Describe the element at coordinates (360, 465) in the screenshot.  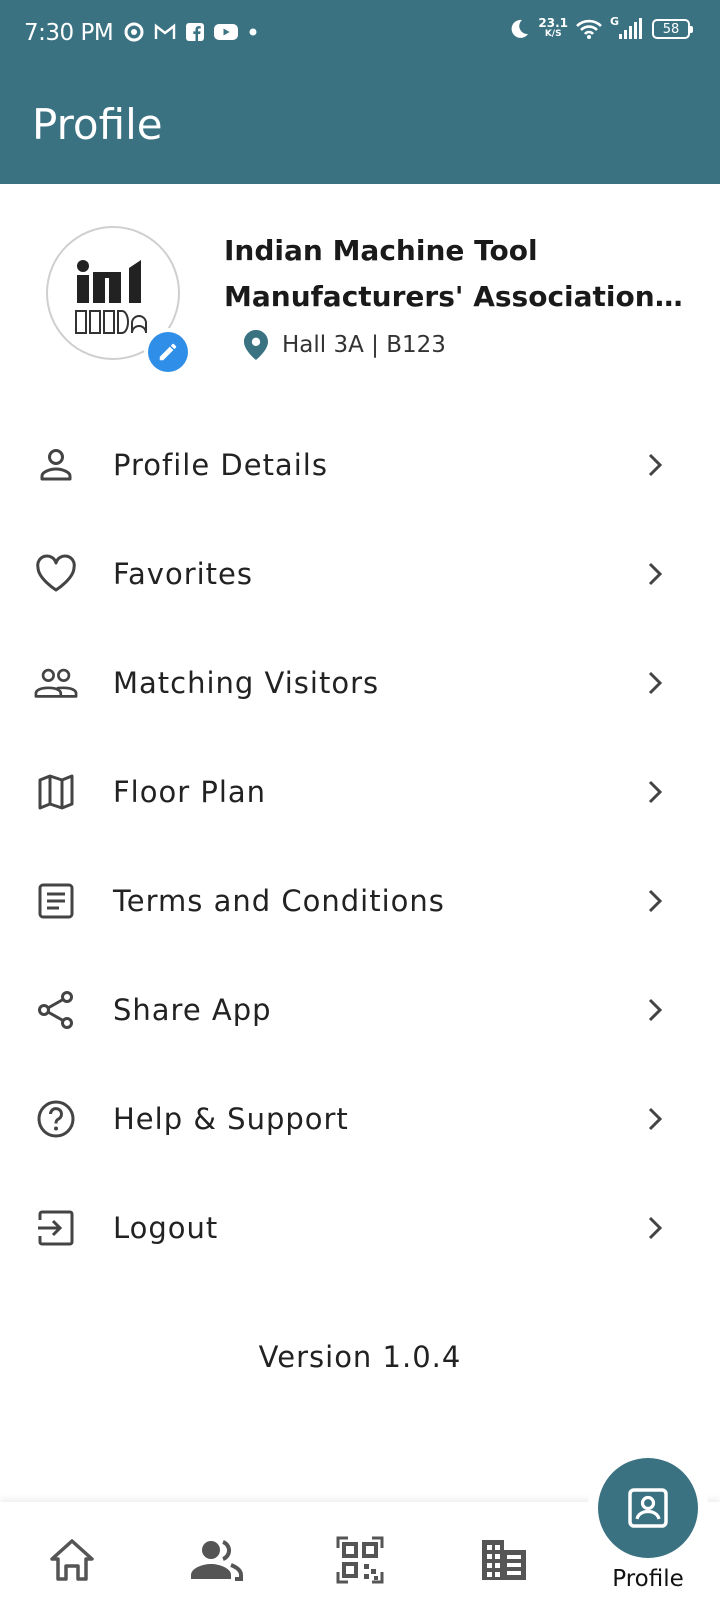
I see `menu-item-profile-details: Profile Details` at that location.